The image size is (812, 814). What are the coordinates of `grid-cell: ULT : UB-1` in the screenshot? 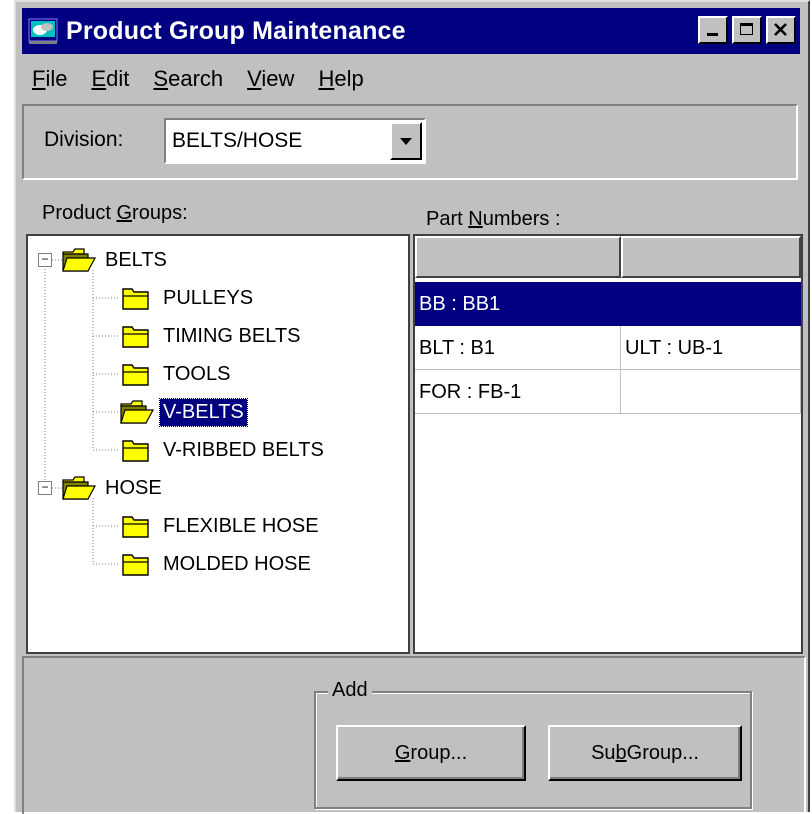 It's located at (711, 348).